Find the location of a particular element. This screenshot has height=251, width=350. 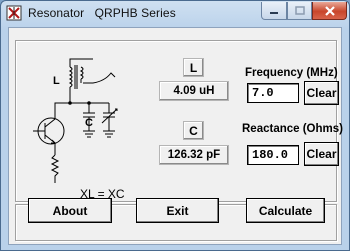

minimize-button is located at coordinates (274, 11).